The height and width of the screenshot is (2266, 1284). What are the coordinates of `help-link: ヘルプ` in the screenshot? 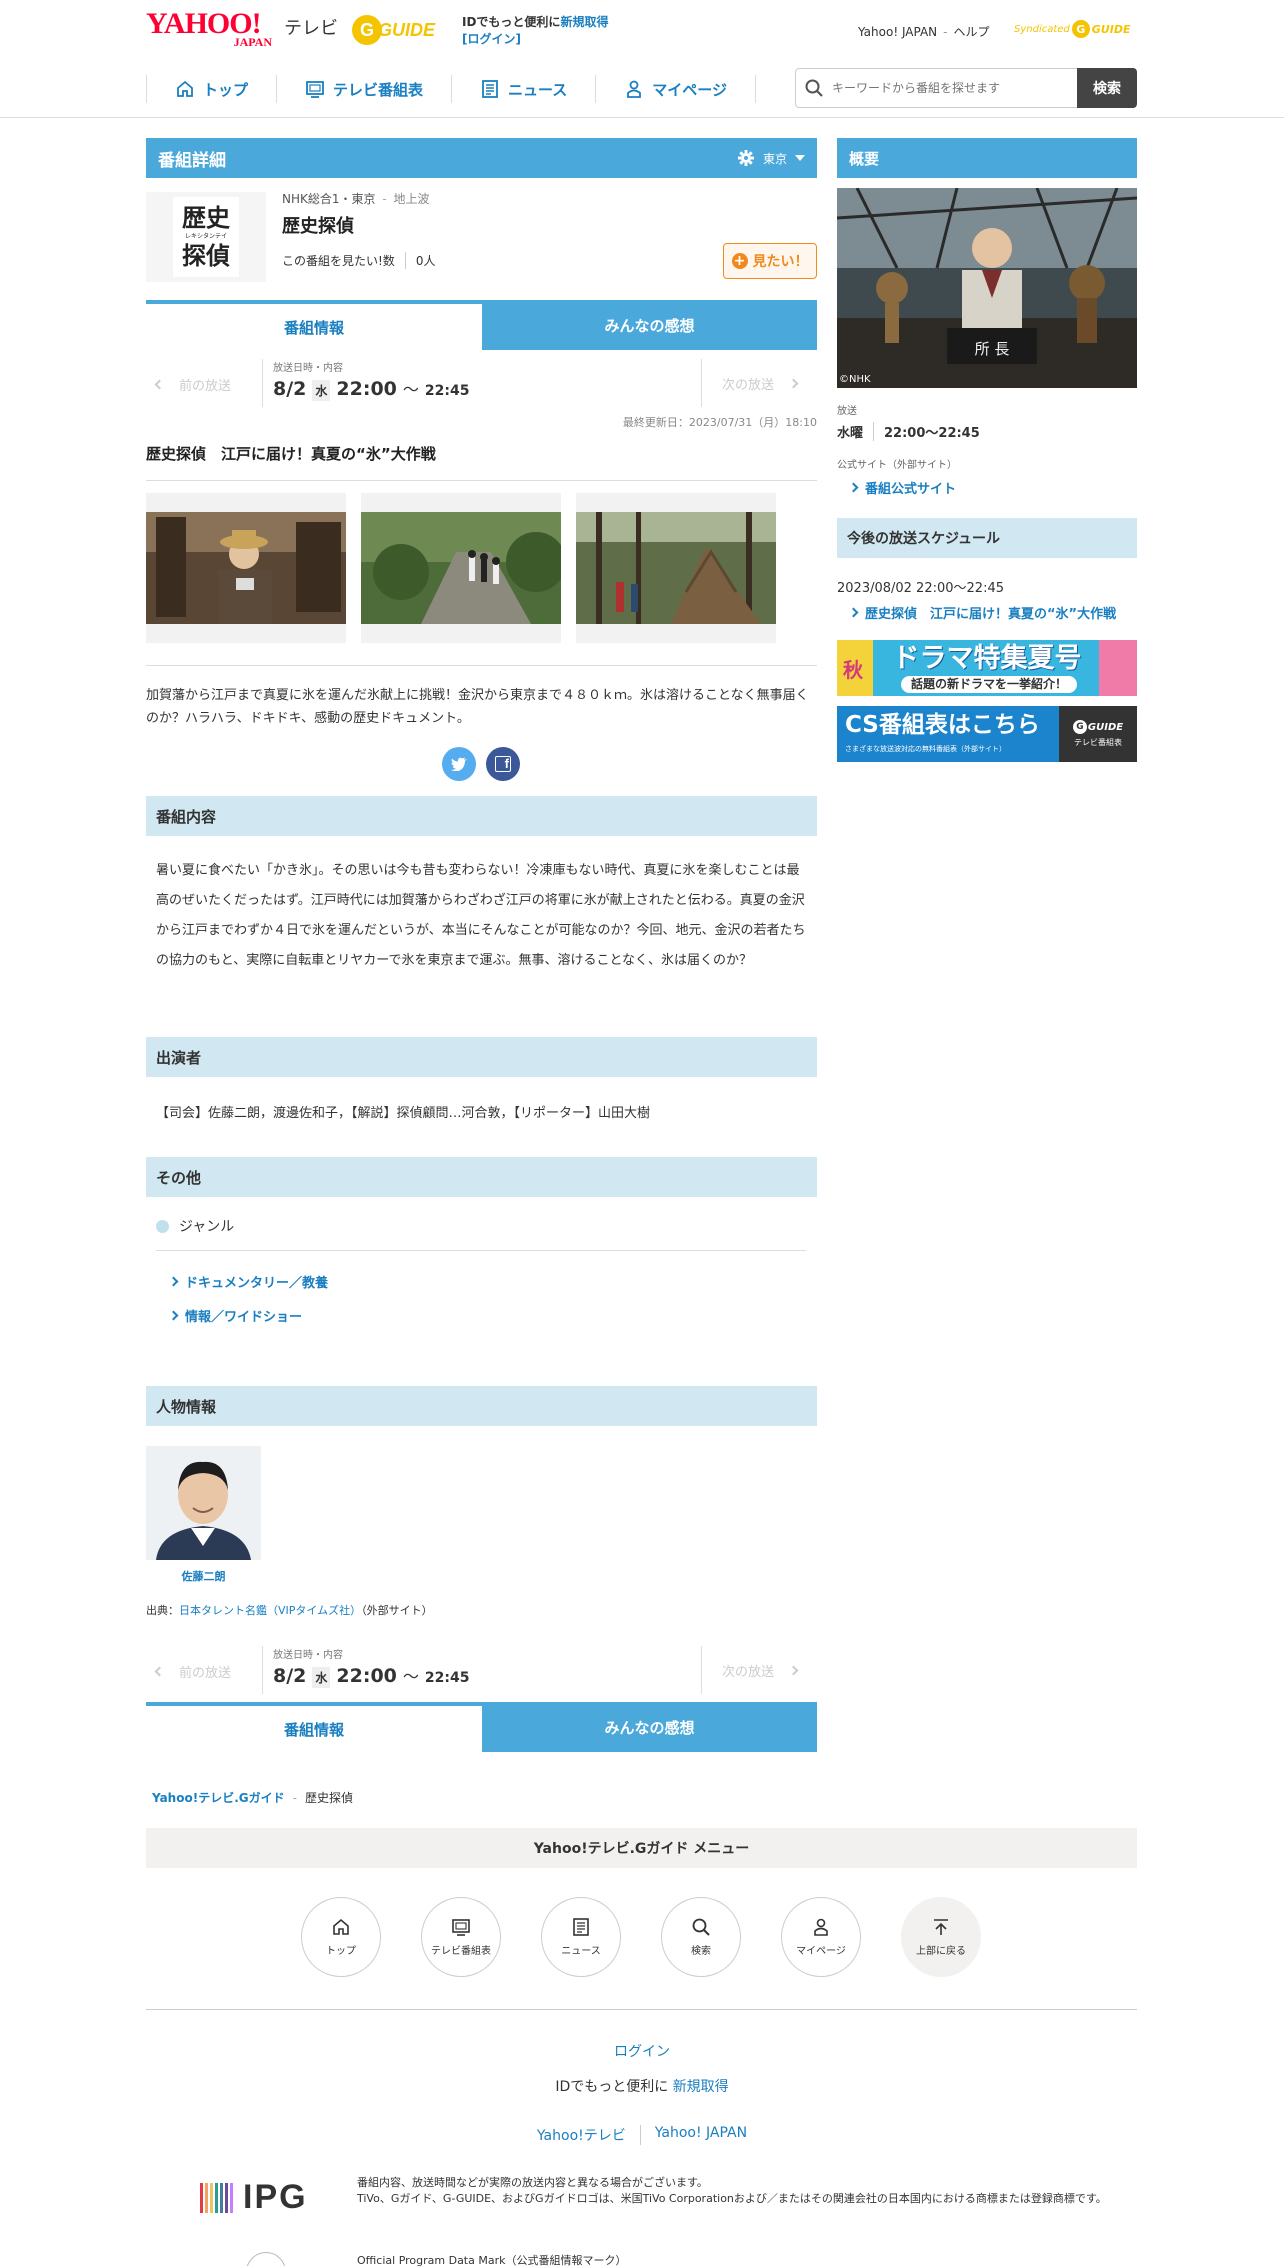 It's located at (971, 31).